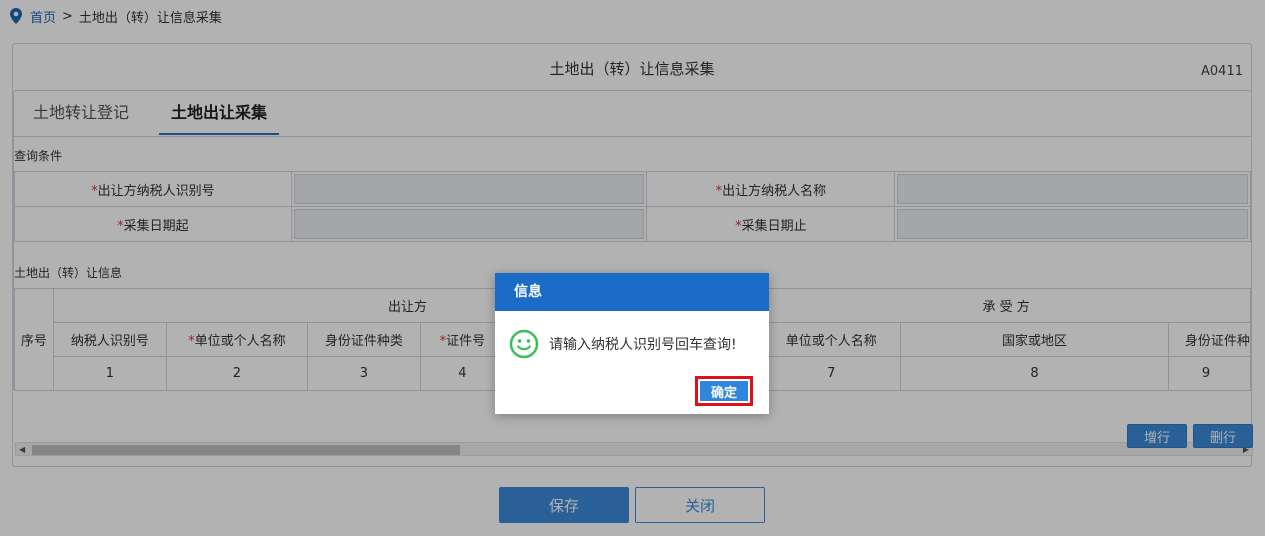 This screenshot has width=1265, height=536. I want to click on ok-button-highlight: 确定, so click(724, 391).